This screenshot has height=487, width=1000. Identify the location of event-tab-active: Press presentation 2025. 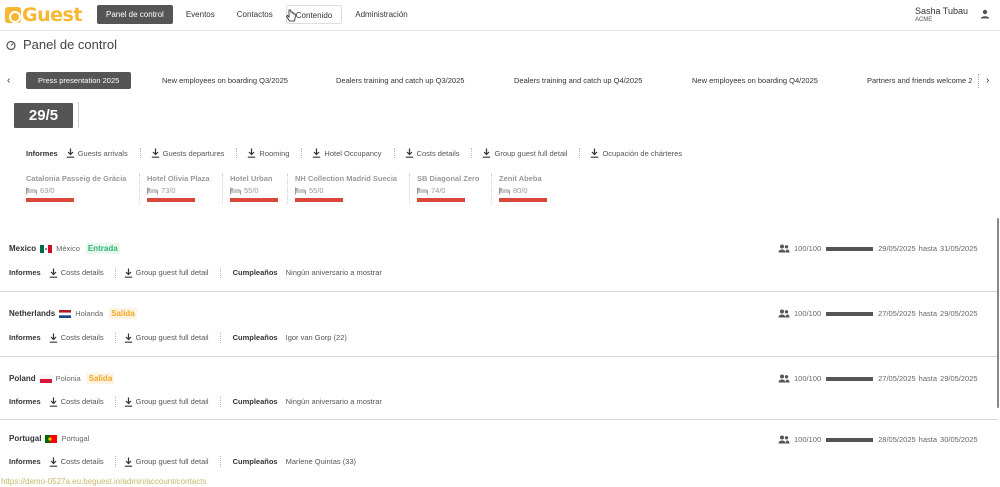
(79, 80).